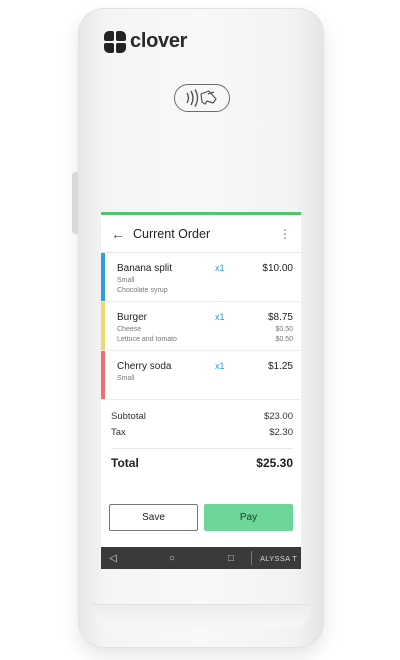 The height and width of the screenshot is (660, 400). What do you see at coordinates (201, 558) in the screenshot?
I see `android-nav-bar: ◁ ○ □ ALYSSA T` at bounding box center [201, 558].